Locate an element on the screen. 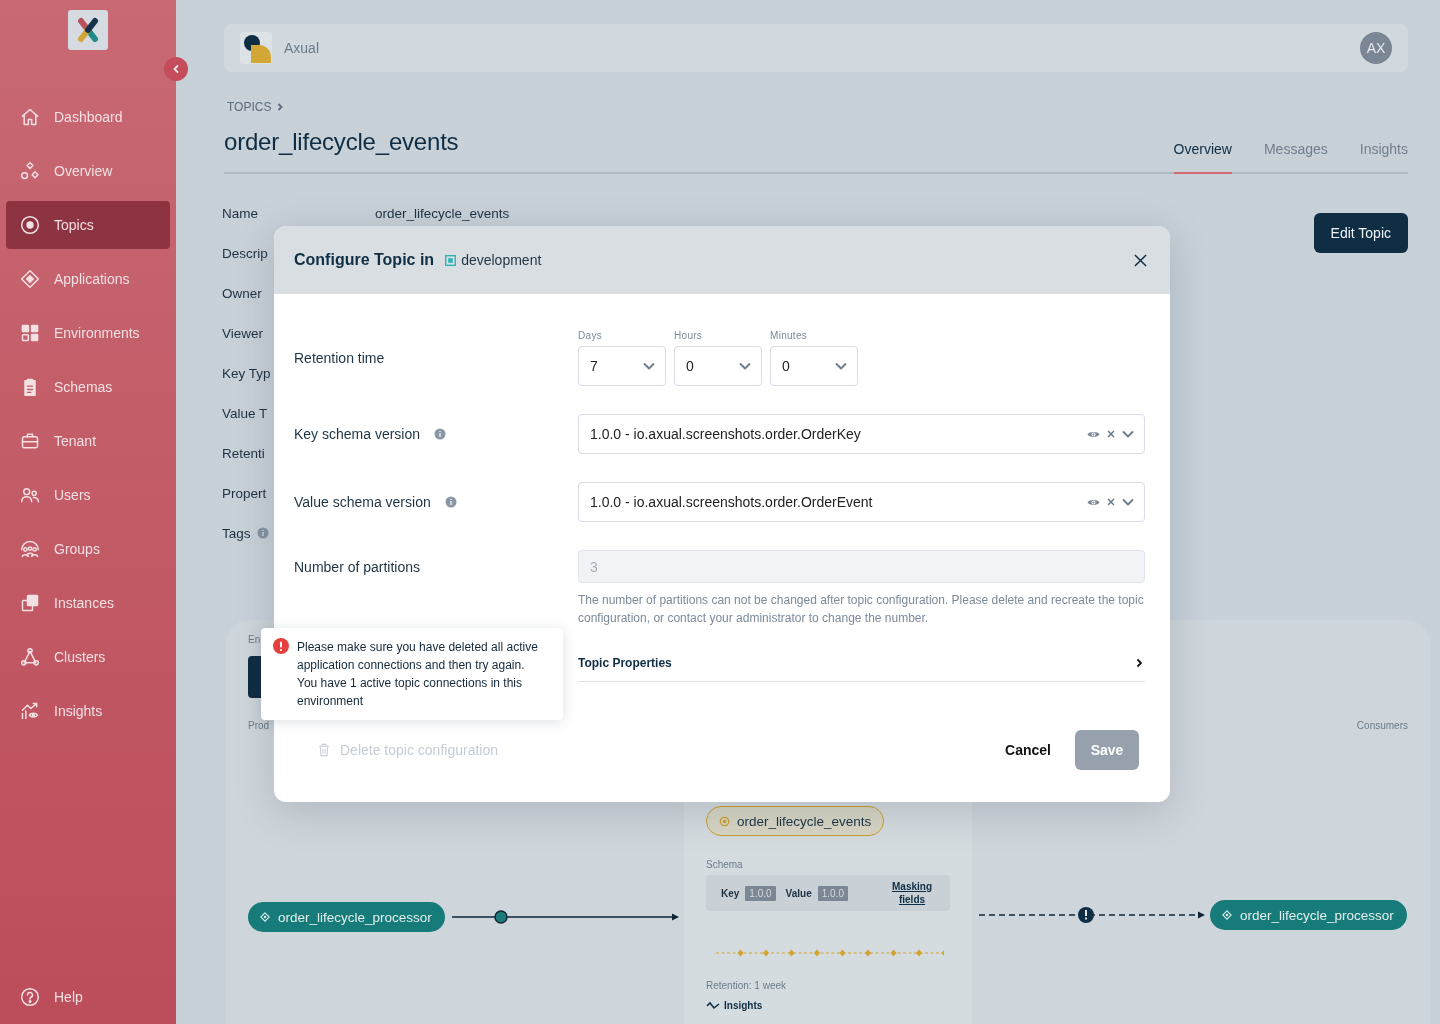 Image resolution: width=1440 pixels, height=1024 pixels. field-label: Value schema version is located at coordinates (362, 502).